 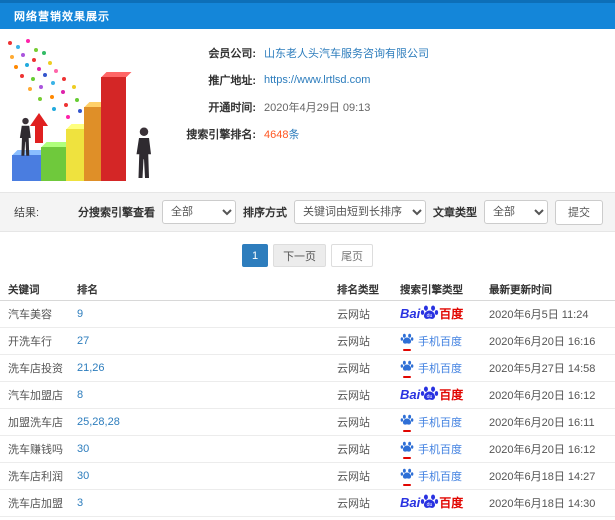 I want to click on update-time-cell: 2020年6月5日 11:24, so click(x=552, y=314).